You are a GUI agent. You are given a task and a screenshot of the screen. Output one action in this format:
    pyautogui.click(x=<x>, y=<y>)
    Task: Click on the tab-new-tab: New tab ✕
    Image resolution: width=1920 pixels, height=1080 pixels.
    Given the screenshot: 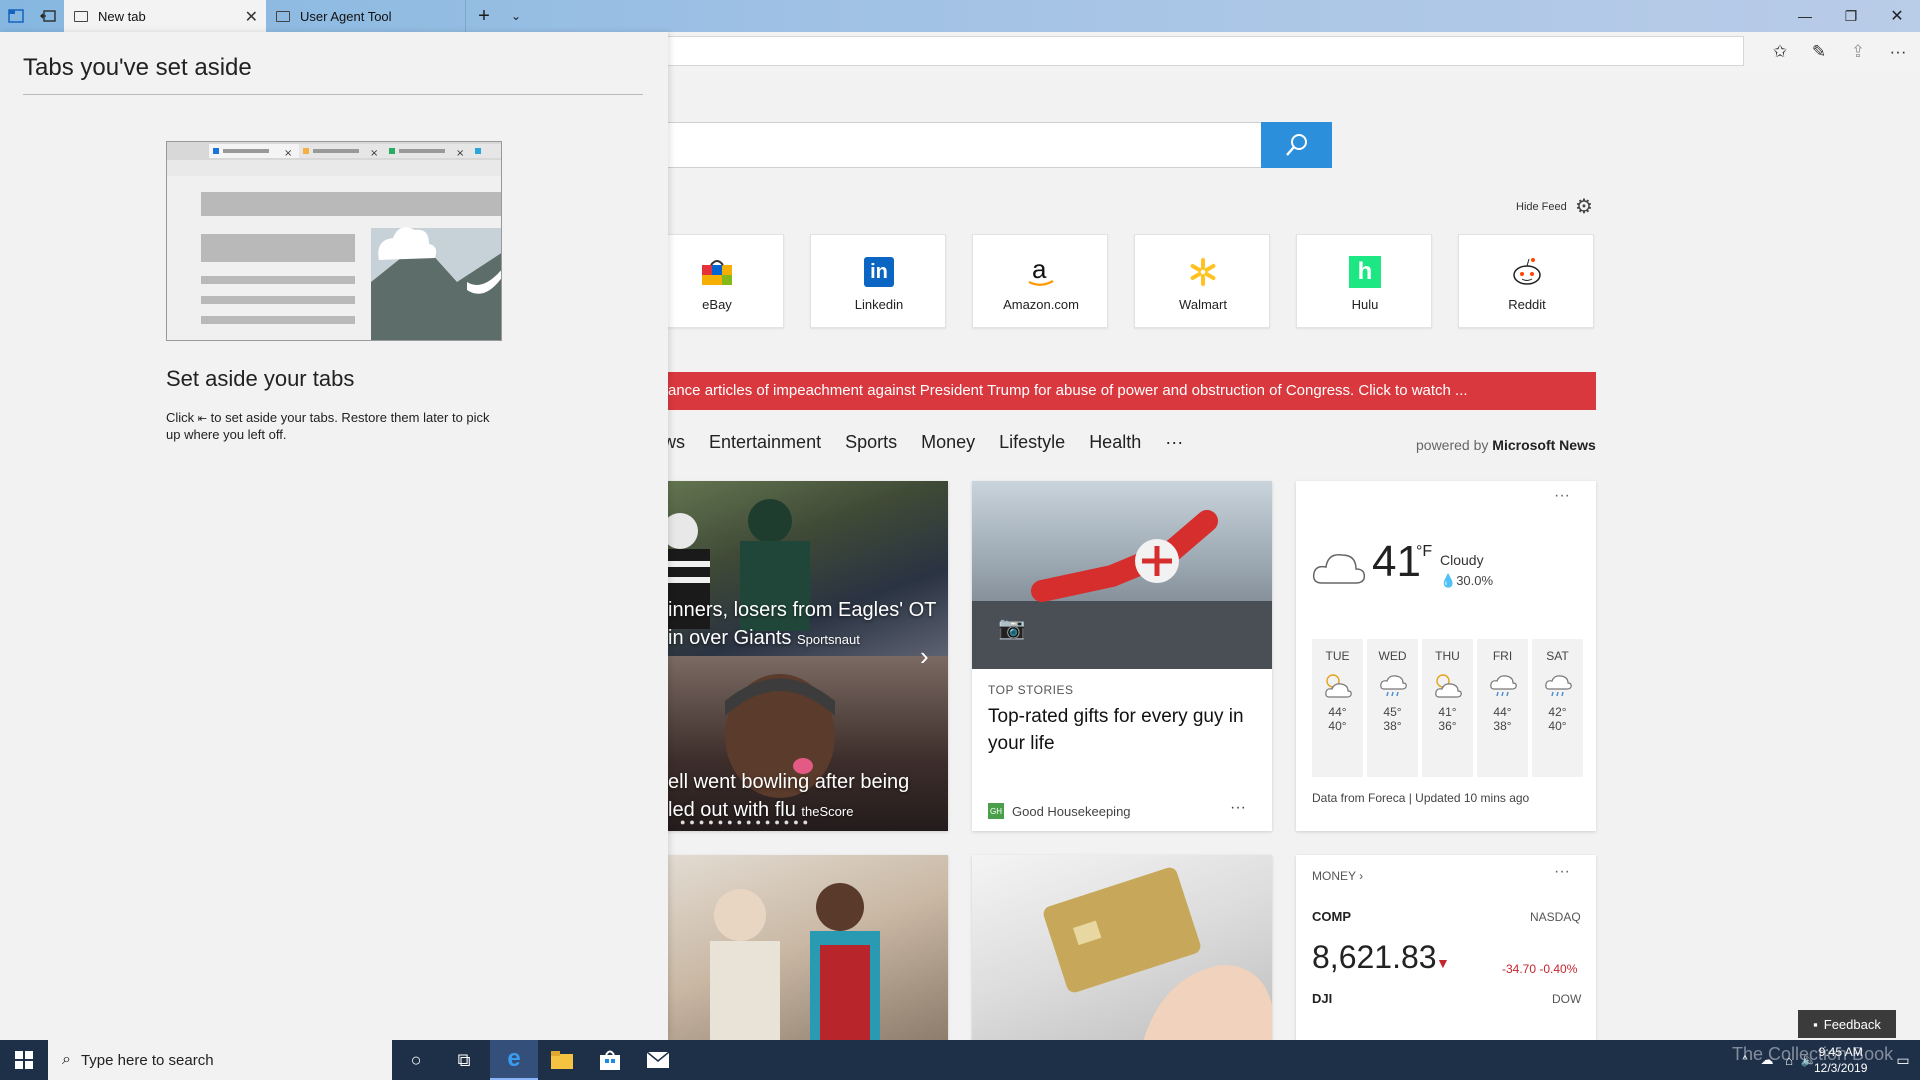 What is the action you would take?
    pyautogui.click(x=165, y=16)
    